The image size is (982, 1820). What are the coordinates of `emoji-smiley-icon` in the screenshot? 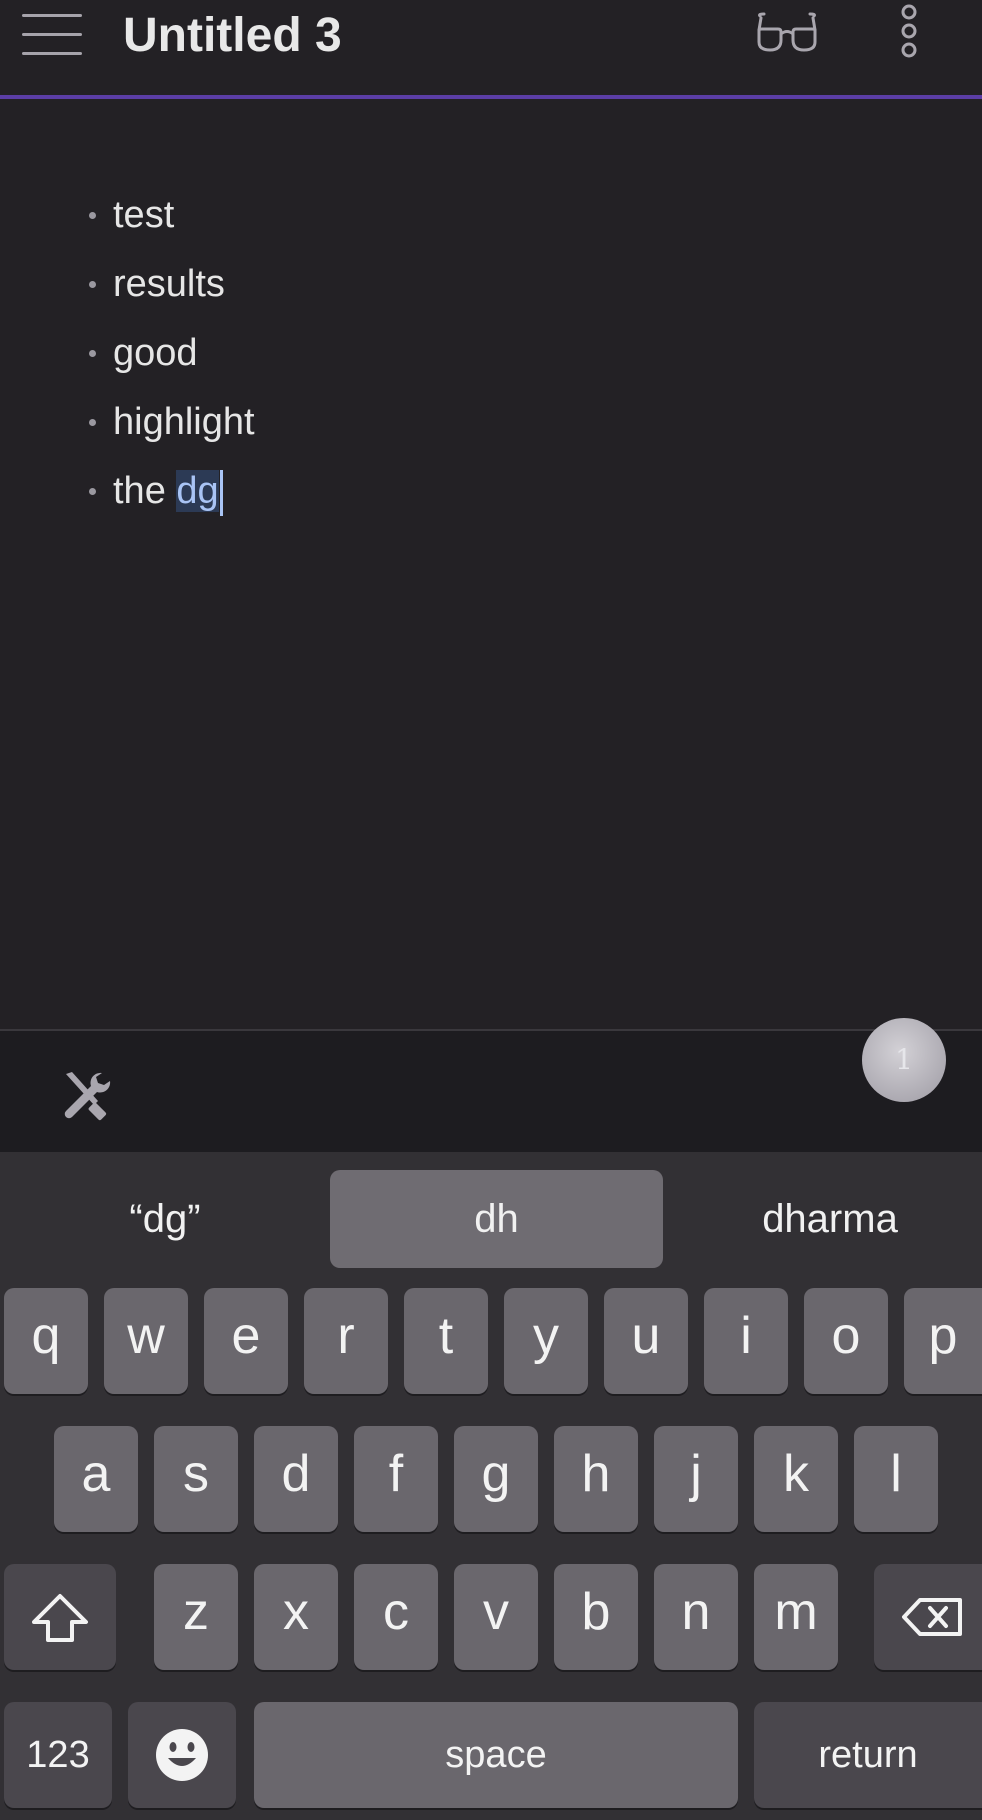 It's located at (182, 1755).